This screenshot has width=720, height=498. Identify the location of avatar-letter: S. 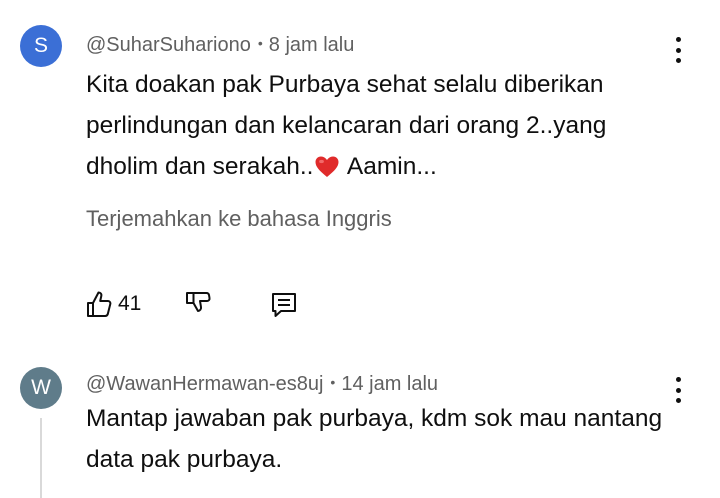
(40, 45).